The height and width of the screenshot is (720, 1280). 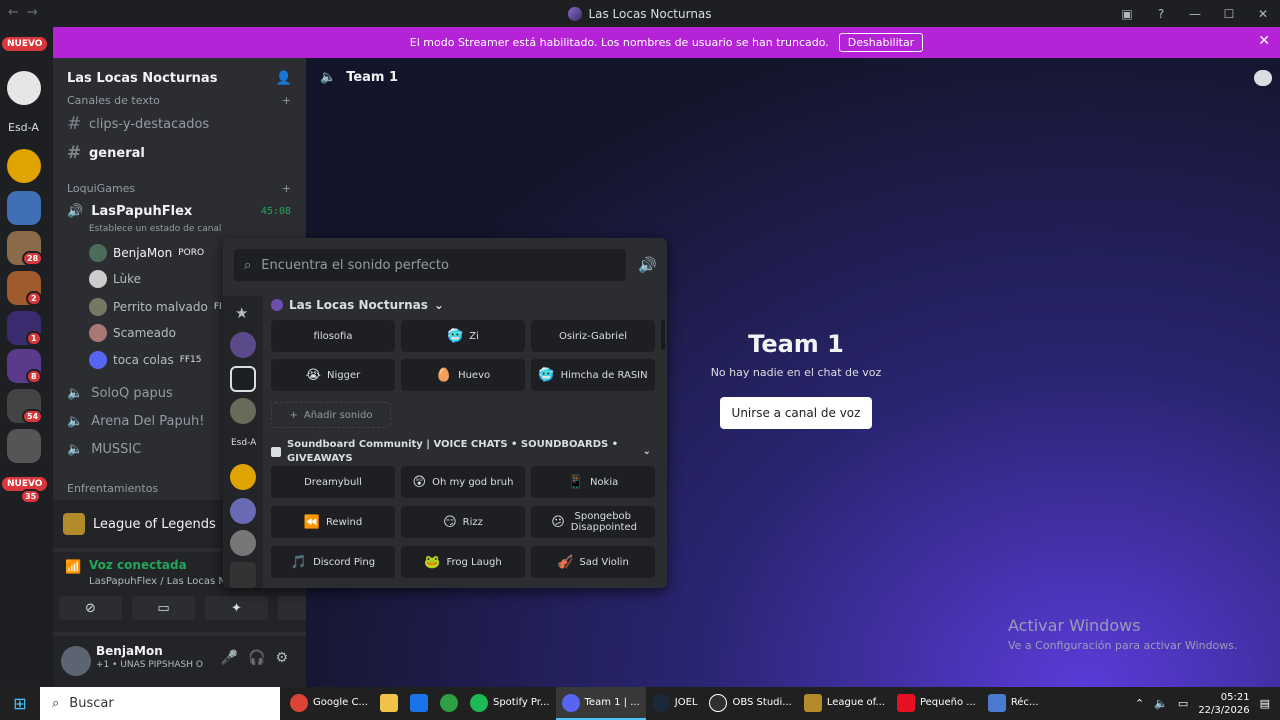 What do you see at coordinates (106, 153) in the screenshot?
I see `channel-general: # general` at bounding box center [106, 153].